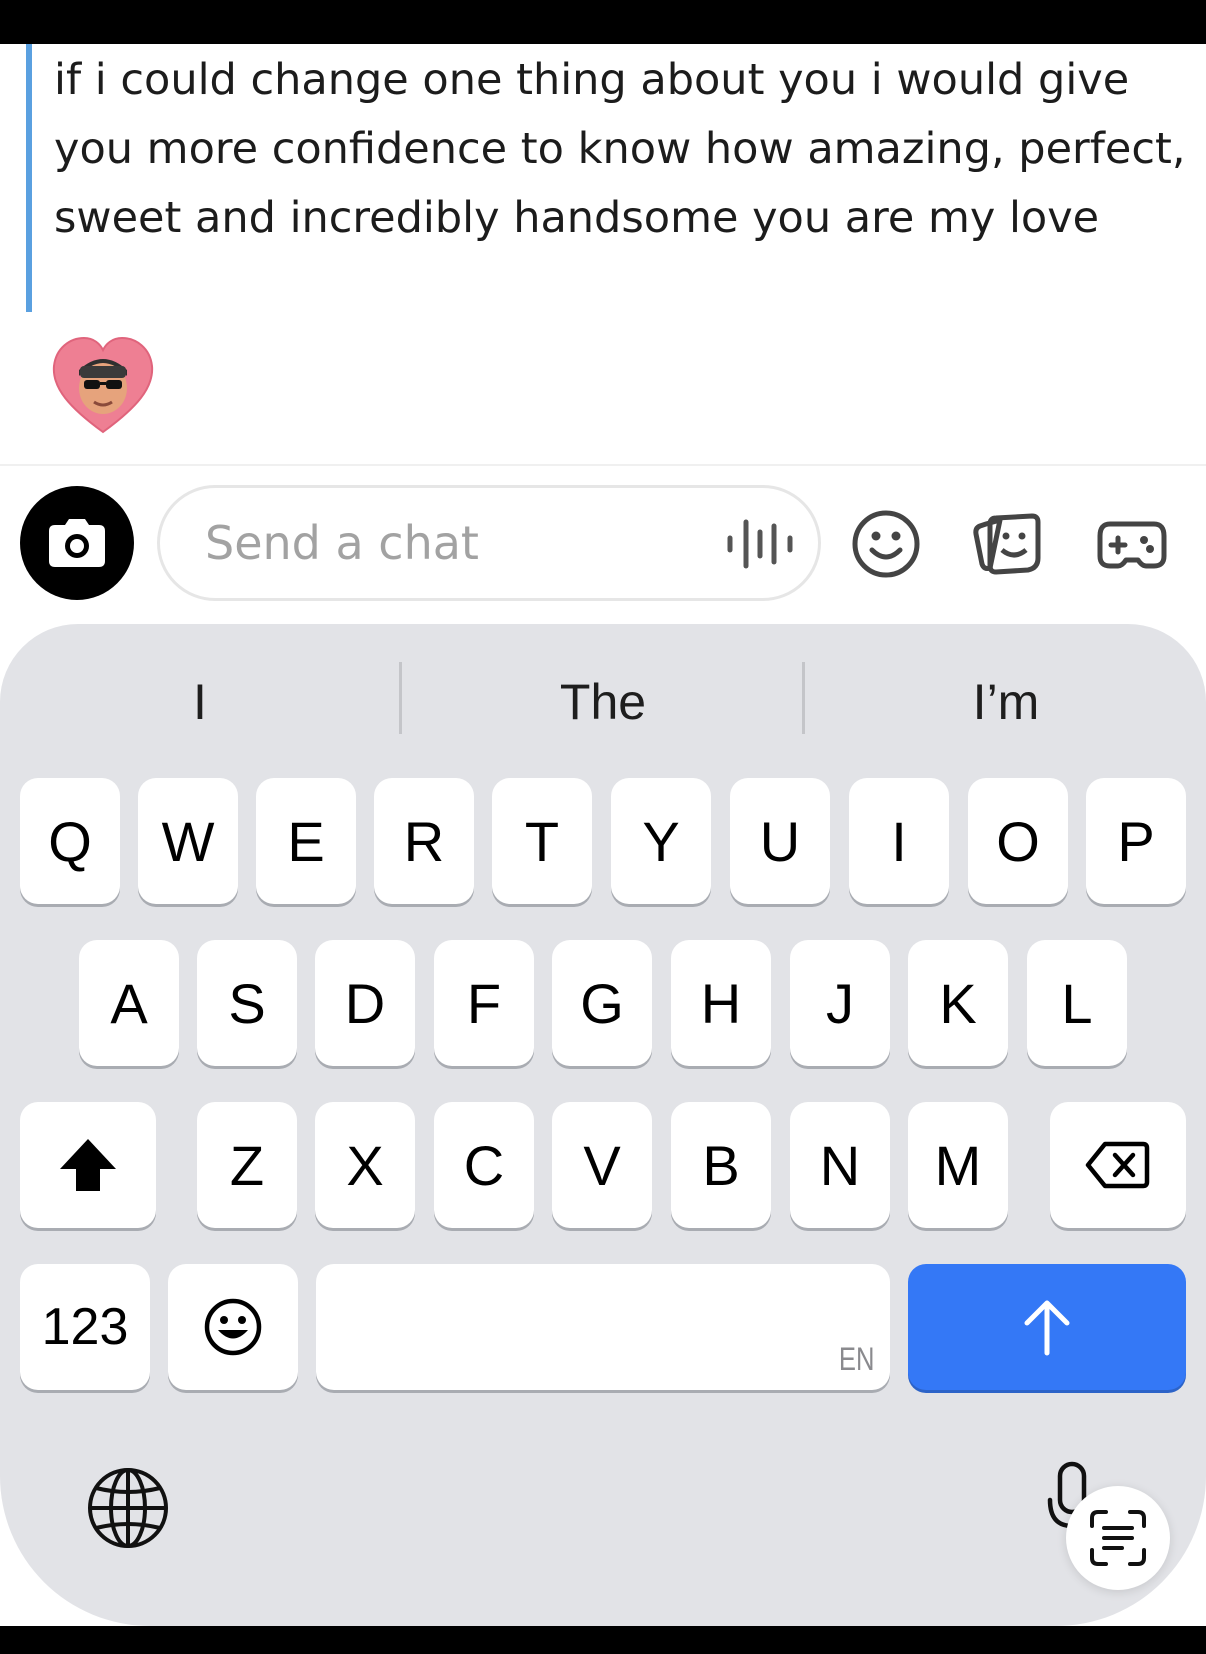 This screenshot has width=1206, height=1654. I want to click on emoji-keyboard-key, so click(233, 1327).